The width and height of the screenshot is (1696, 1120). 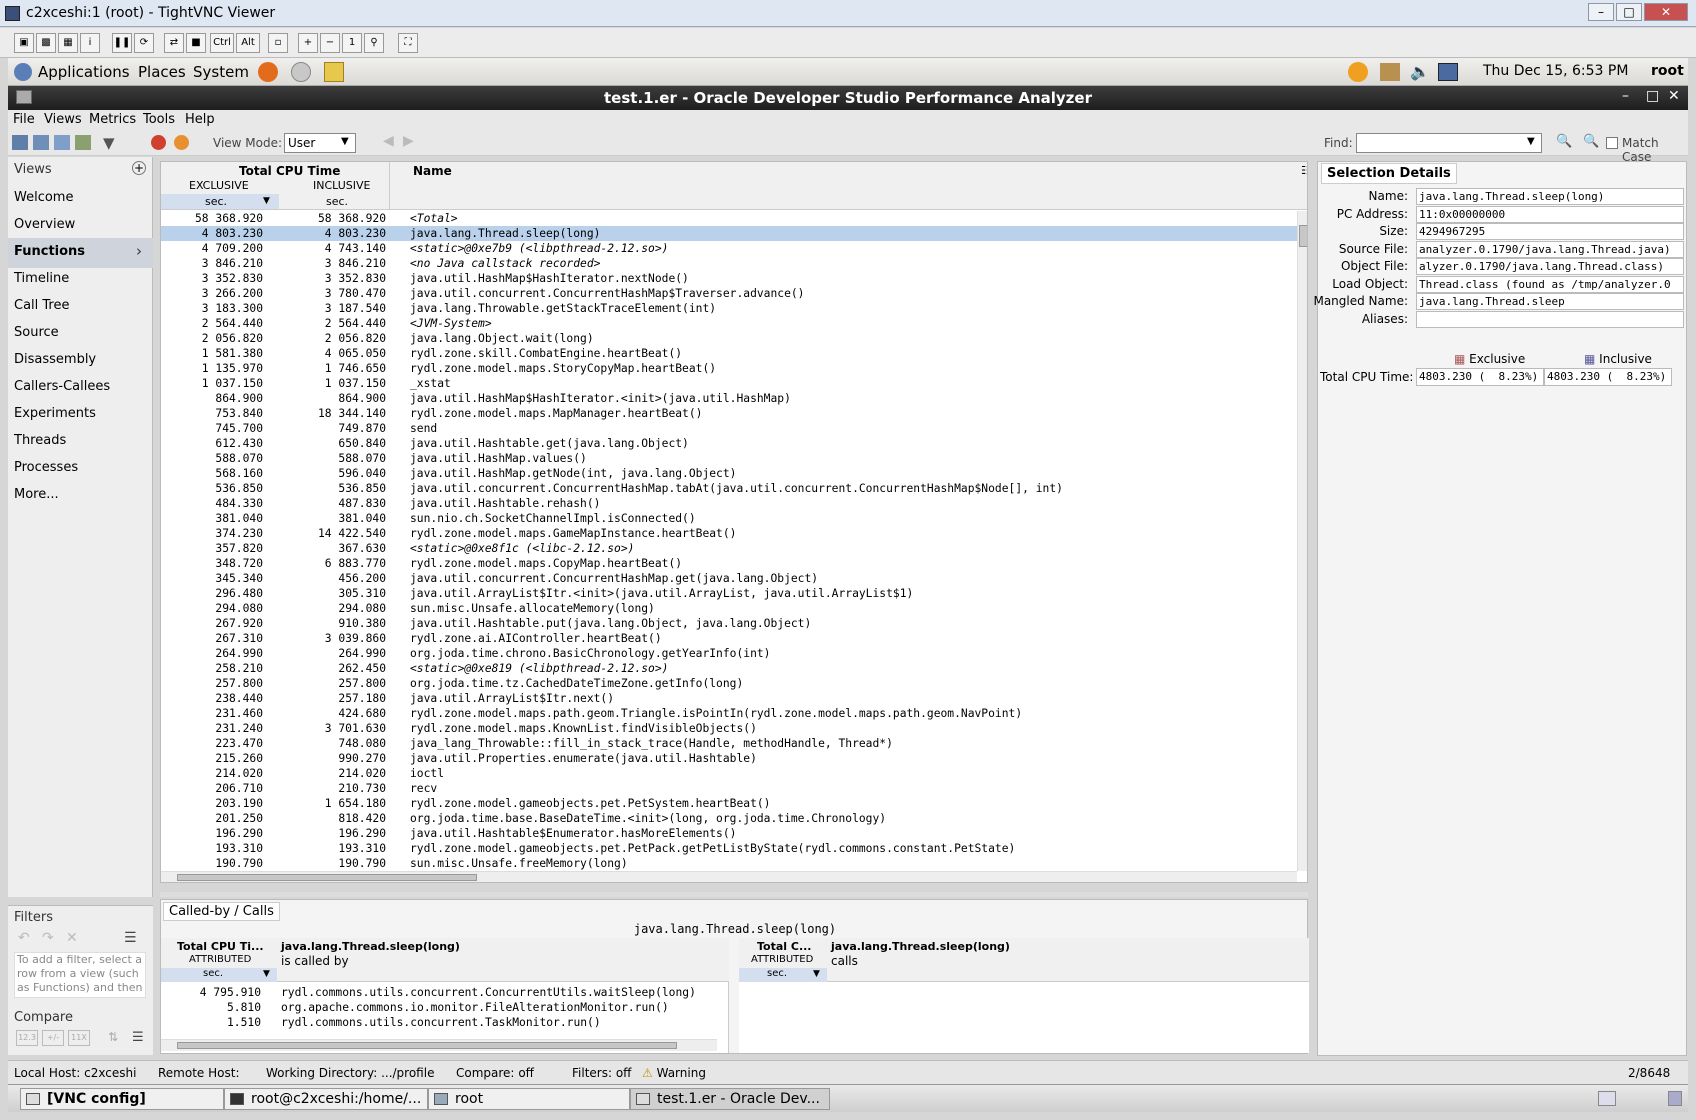 What do you see at coordinates (159, 119) in the screenshot?
I see `menu-tools: Tools` at bounding box center [159, 119].